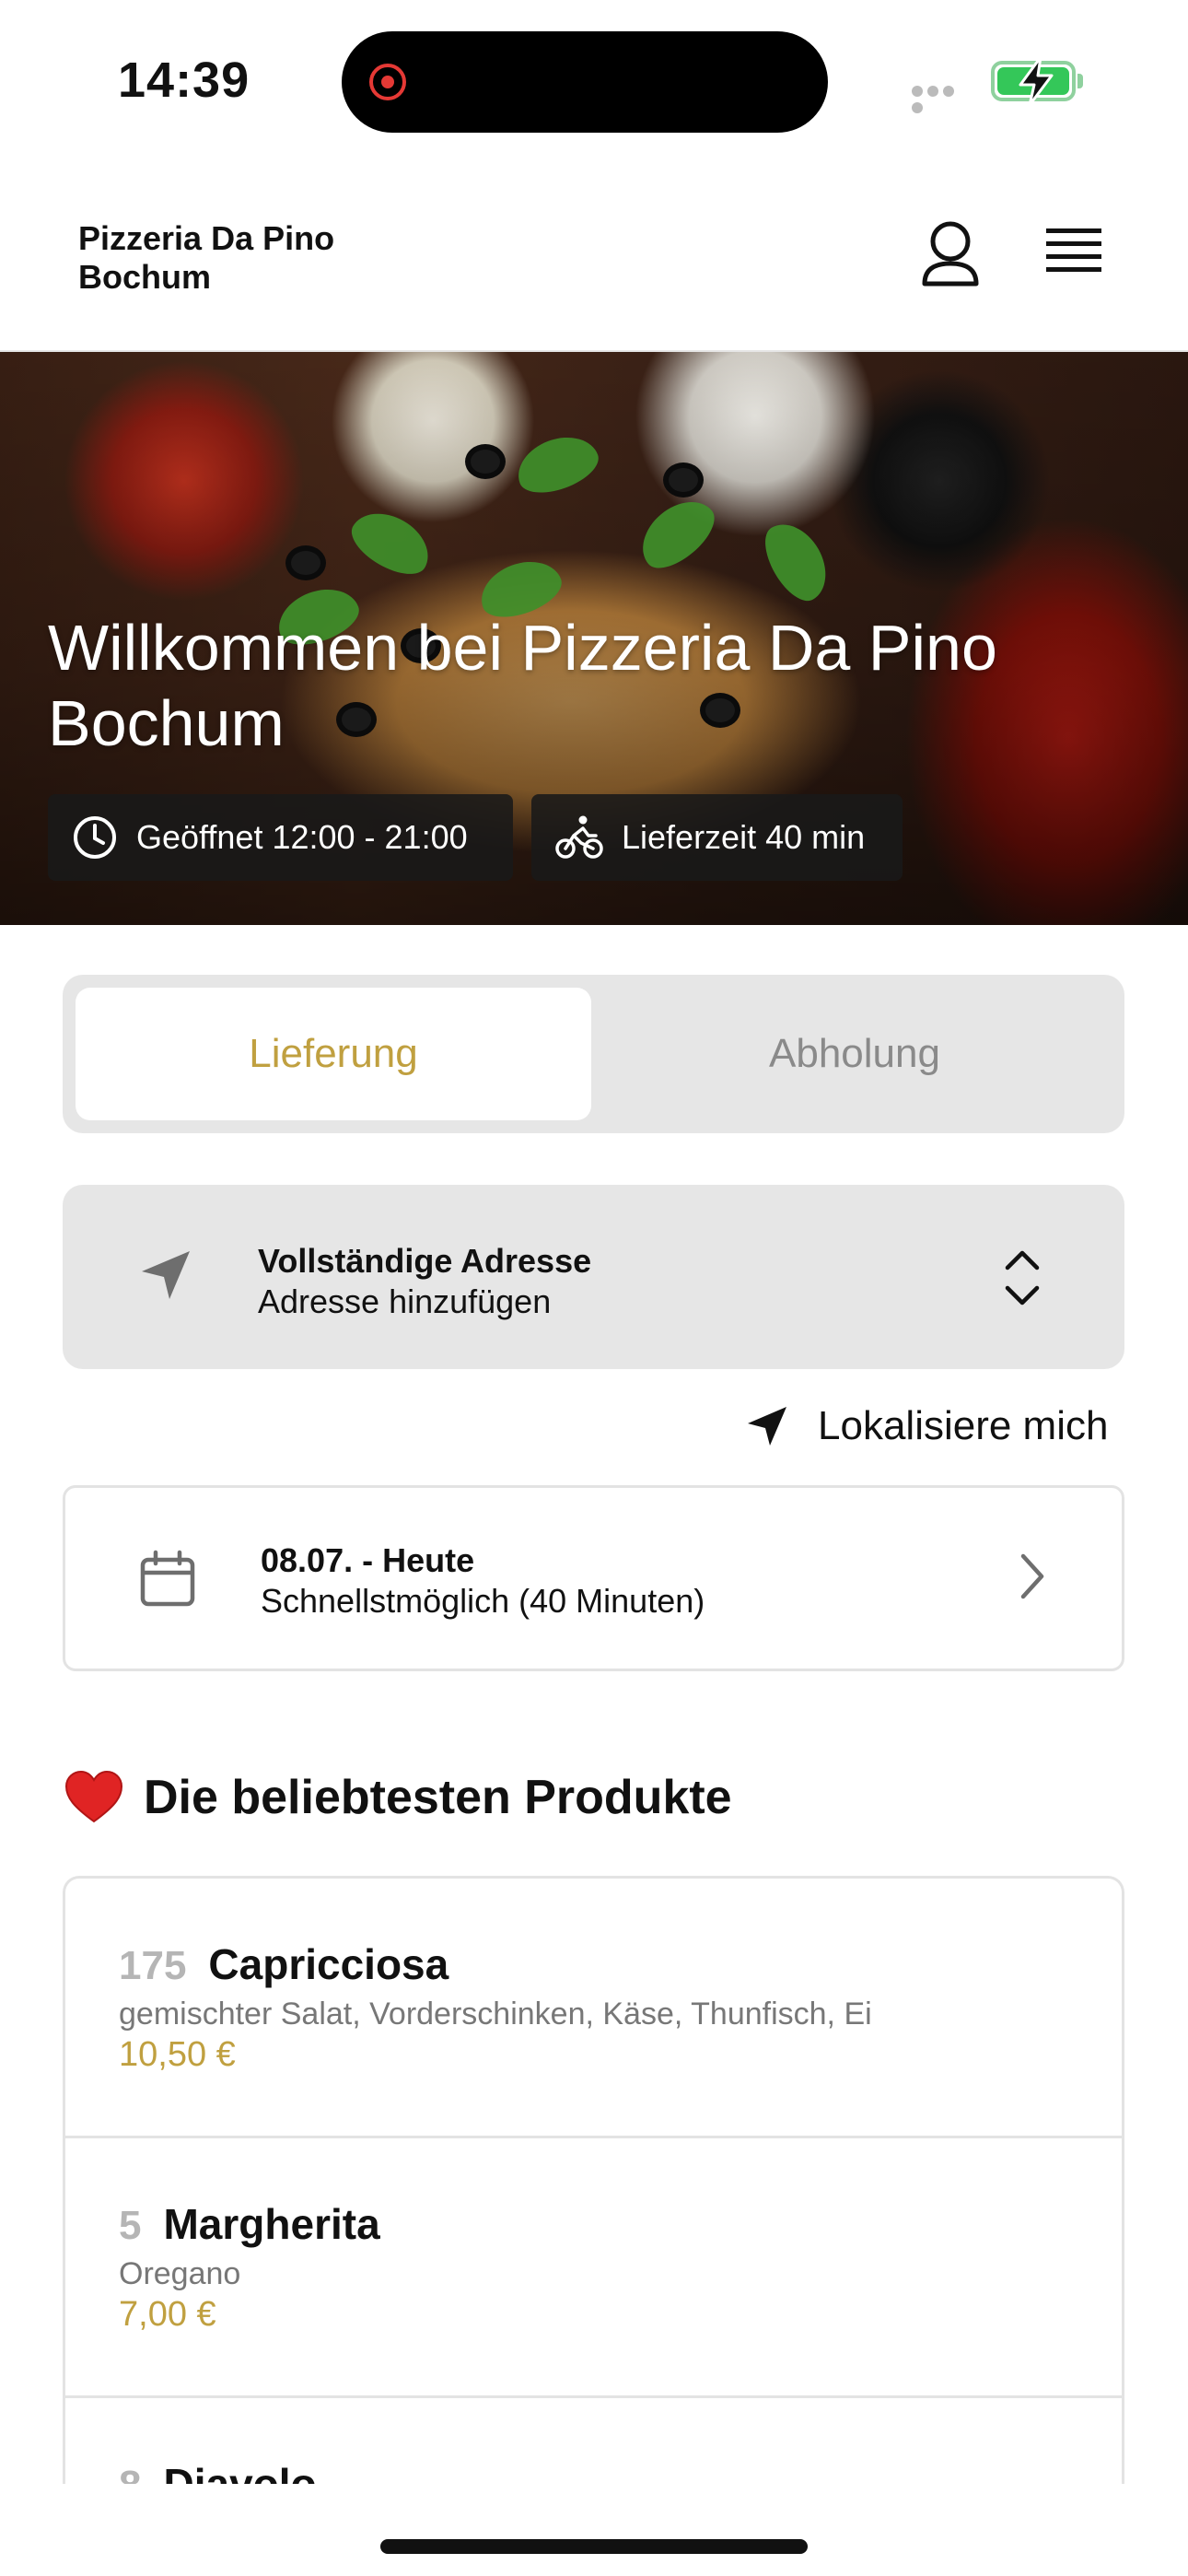 The height and width of the screenshot is (2576, 1188). Describe the element at coordinates (328, 1964) in the screenshot. I see `product-name: Capricciosa` at that location.